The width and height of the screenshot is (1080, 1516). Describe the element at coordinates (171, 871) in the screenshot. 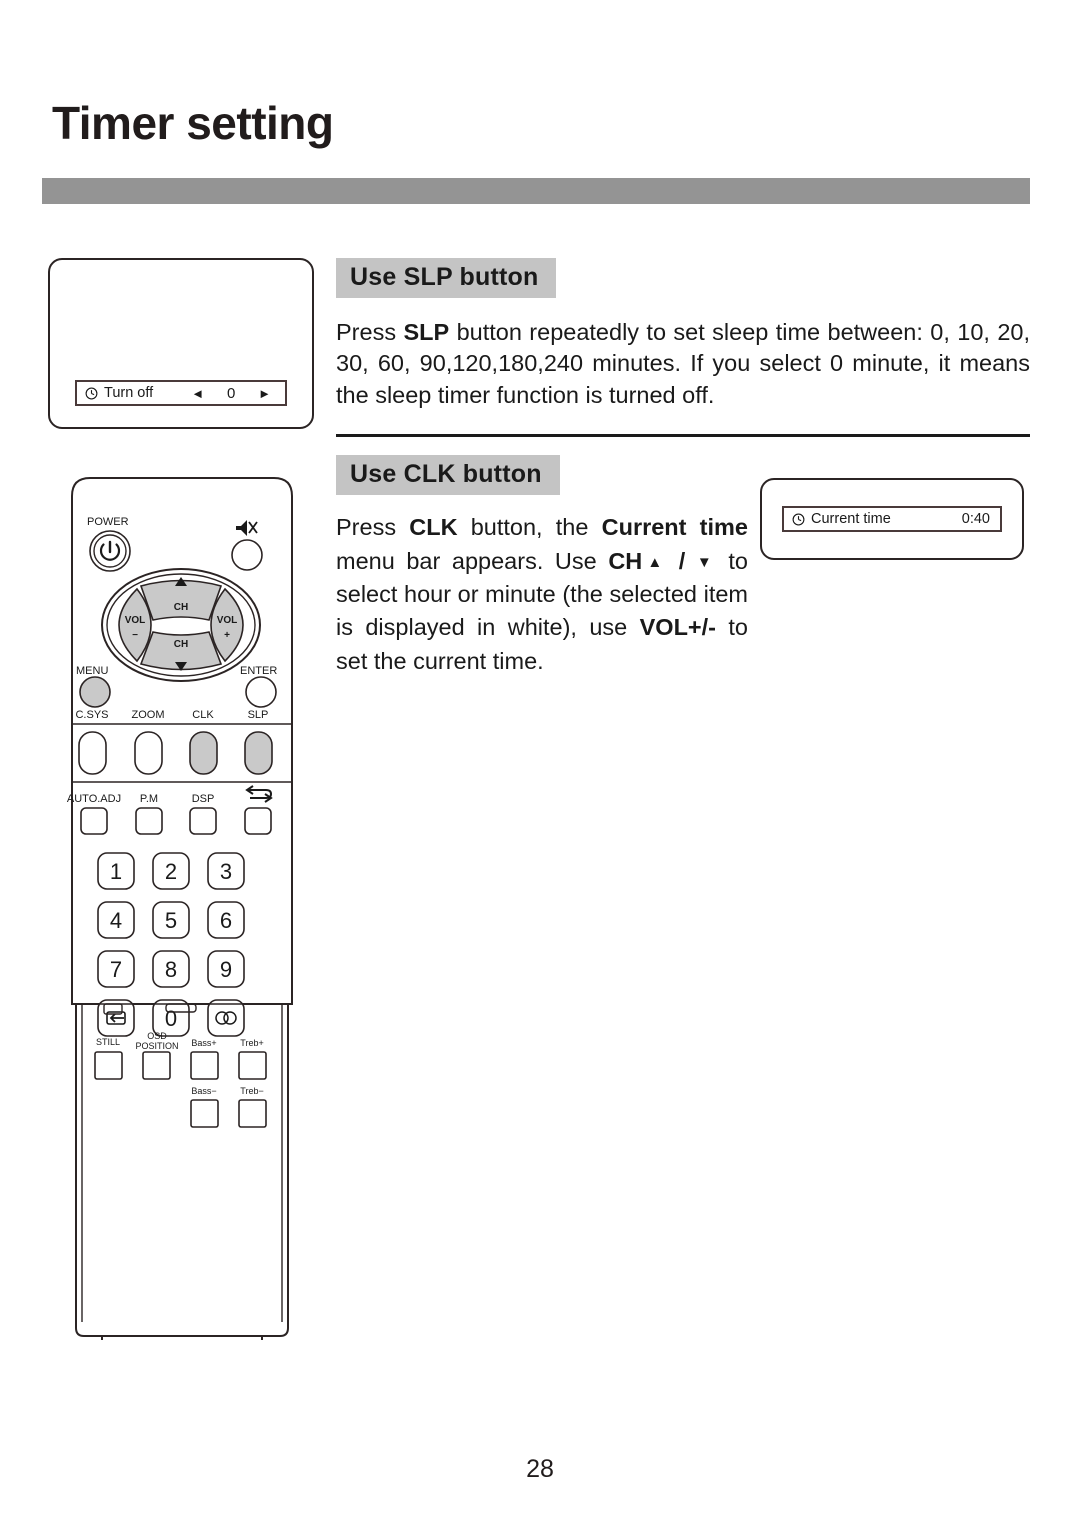

I see `key-2-label: 2` at that location.